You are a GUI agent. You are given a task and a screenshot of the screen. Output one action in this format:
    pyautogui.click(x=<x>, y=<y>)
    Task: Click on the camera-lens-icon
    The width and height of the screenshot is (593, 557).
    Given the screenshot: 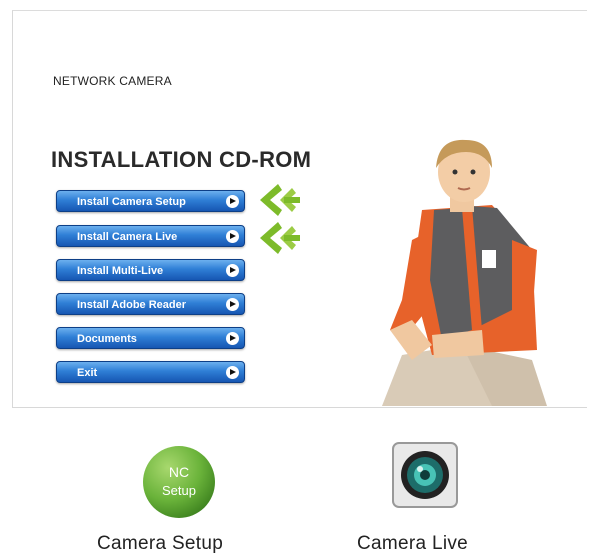 What is the action you would take?
    pyautogui.click(x=425, y=475)
    